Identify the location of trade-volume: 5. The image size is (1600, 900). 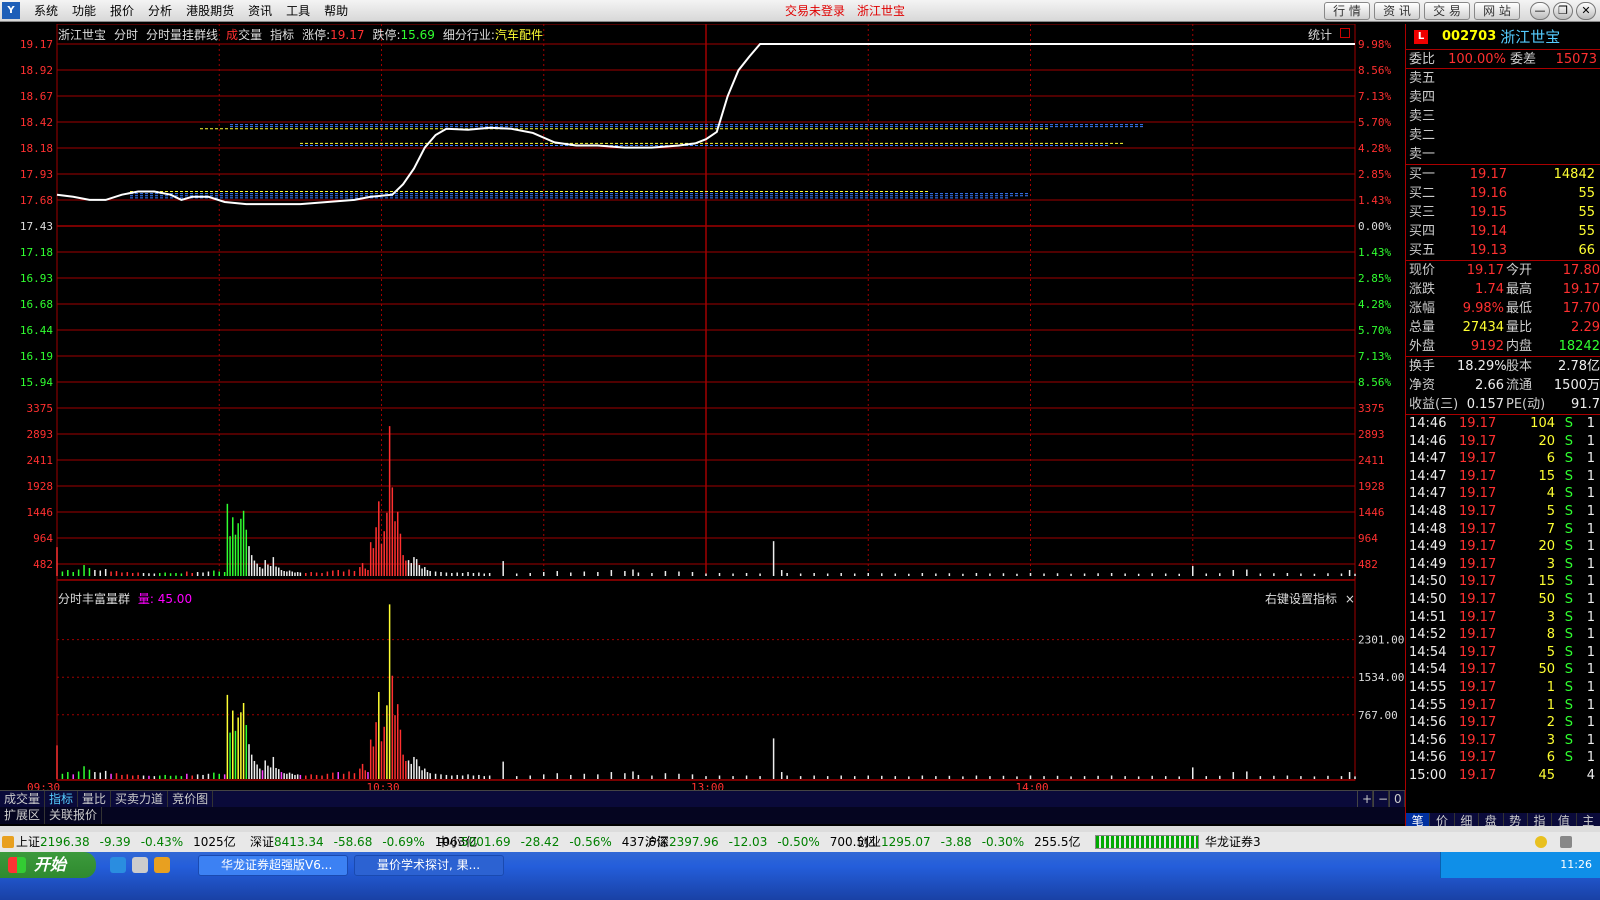
(1550, 652).